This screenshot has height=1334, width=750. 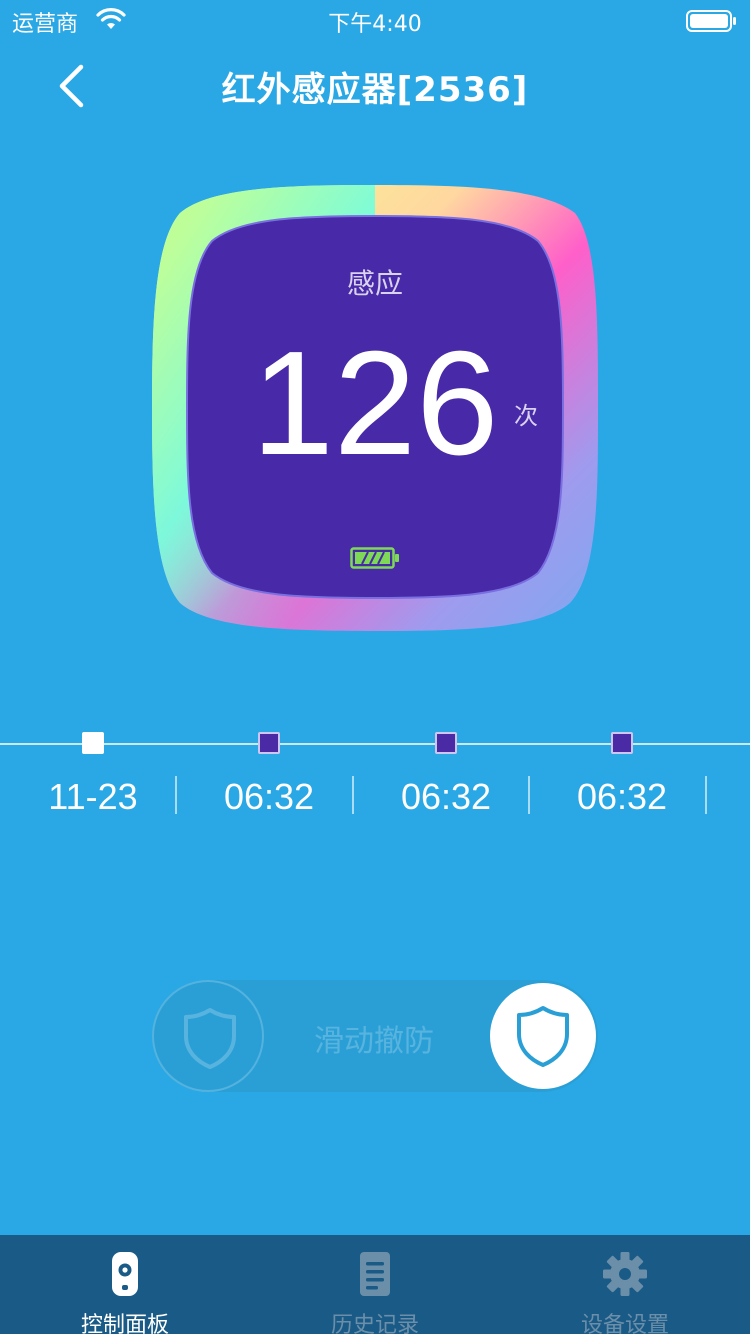 I want to click on timeline-date-label: 11-23, so click(x=93, y=796).